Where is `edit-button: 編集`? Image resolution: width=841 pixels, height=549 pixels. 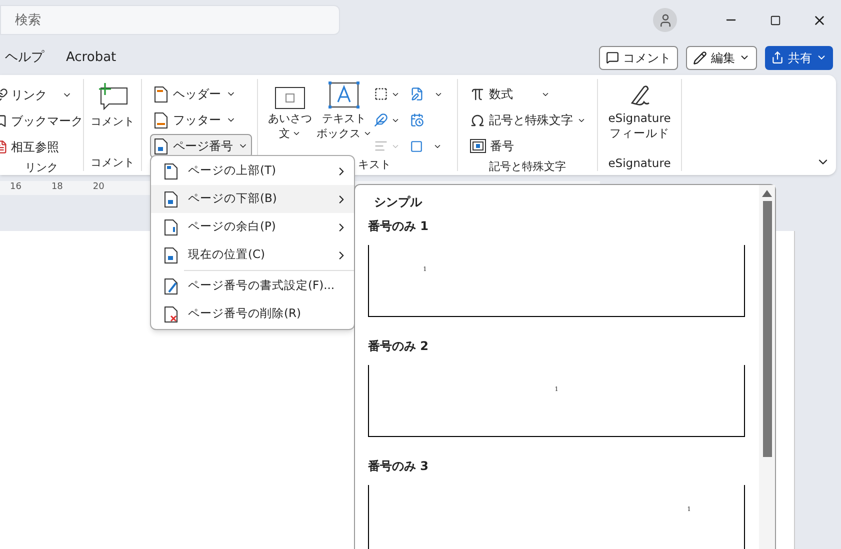
edit-button: 編集 is located at coordinates (721, 58).